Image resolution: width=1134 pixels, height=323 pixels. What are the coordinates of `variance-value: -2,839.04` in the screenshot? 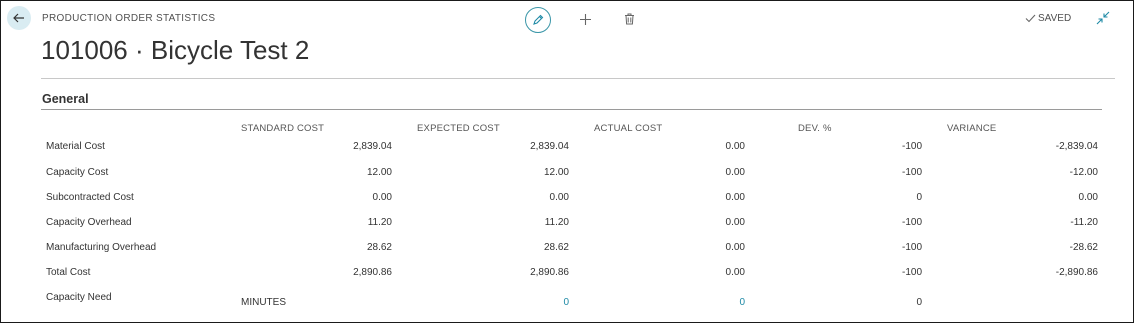 It's located at (1076, 146).